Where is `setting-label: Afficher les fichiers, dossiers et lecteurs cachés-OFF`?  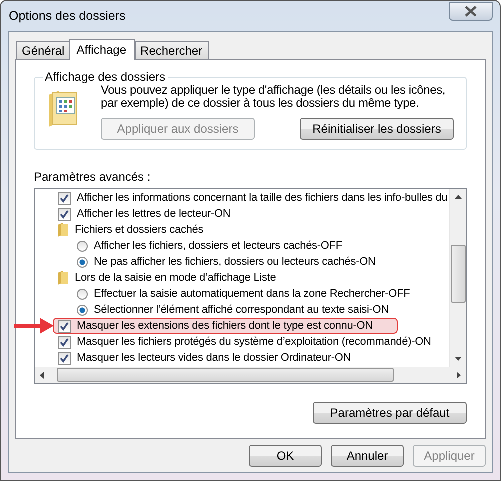 setting-label: Afficher les fichiers, dossiers et lecteurs cachés-OFF is located at coordinates (218, 246).